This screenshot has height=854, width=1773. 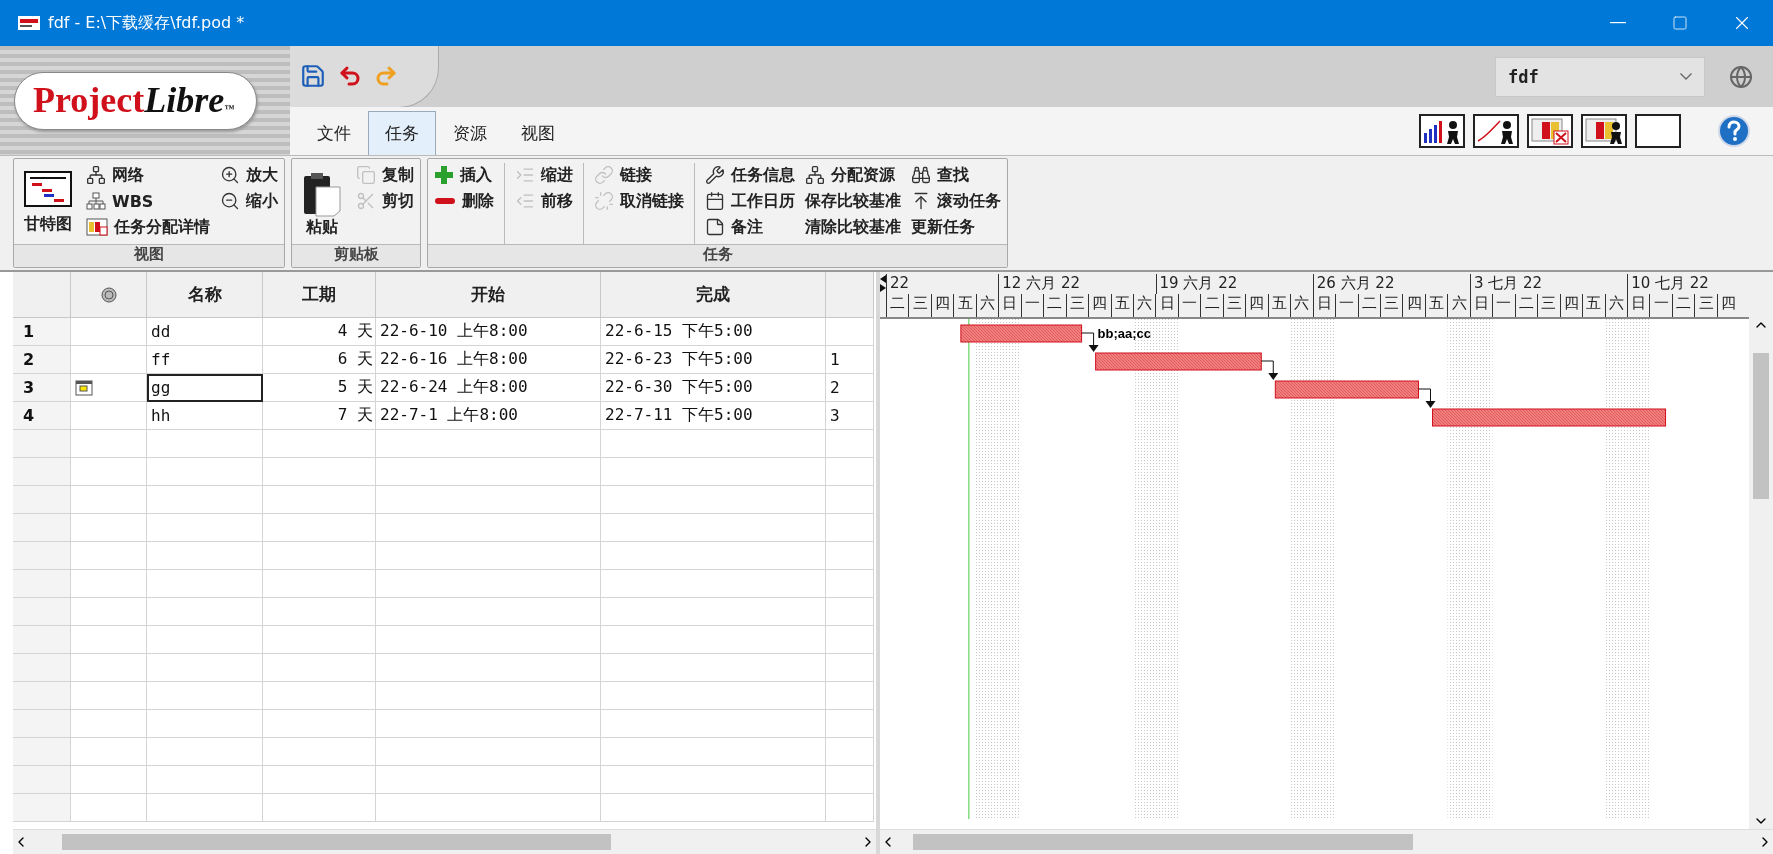 What do you see at coordinates (1618, 23) in the screenshot?
I see `minimize-icon` at bounding box center [1618, 23].